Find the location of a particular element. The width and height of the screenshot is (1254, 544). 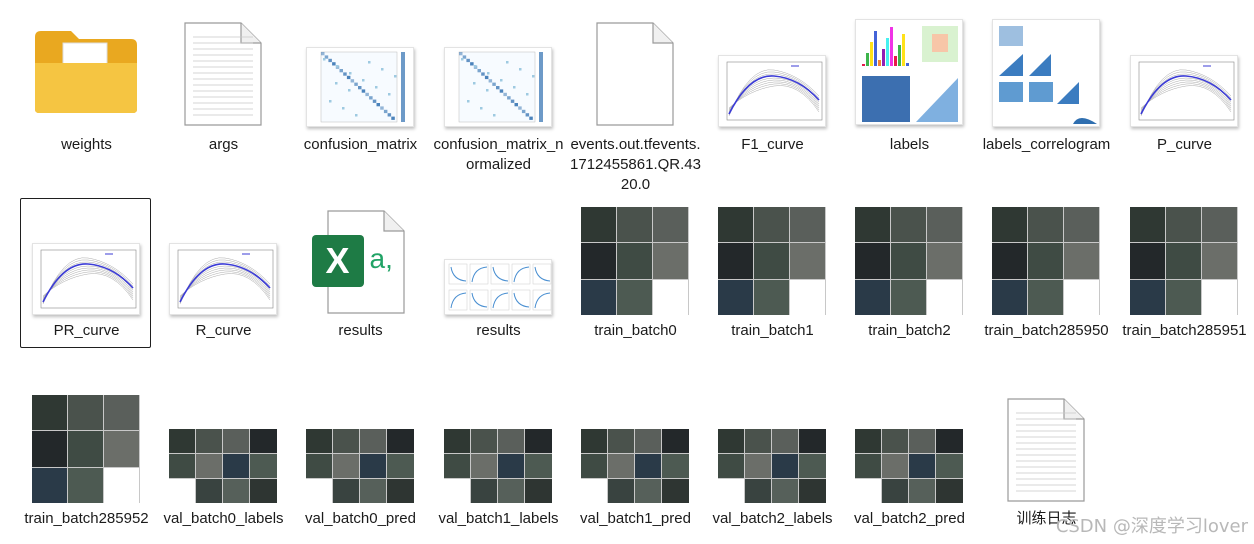

file-item-10: R_curve is located at coordinates (222, 273).